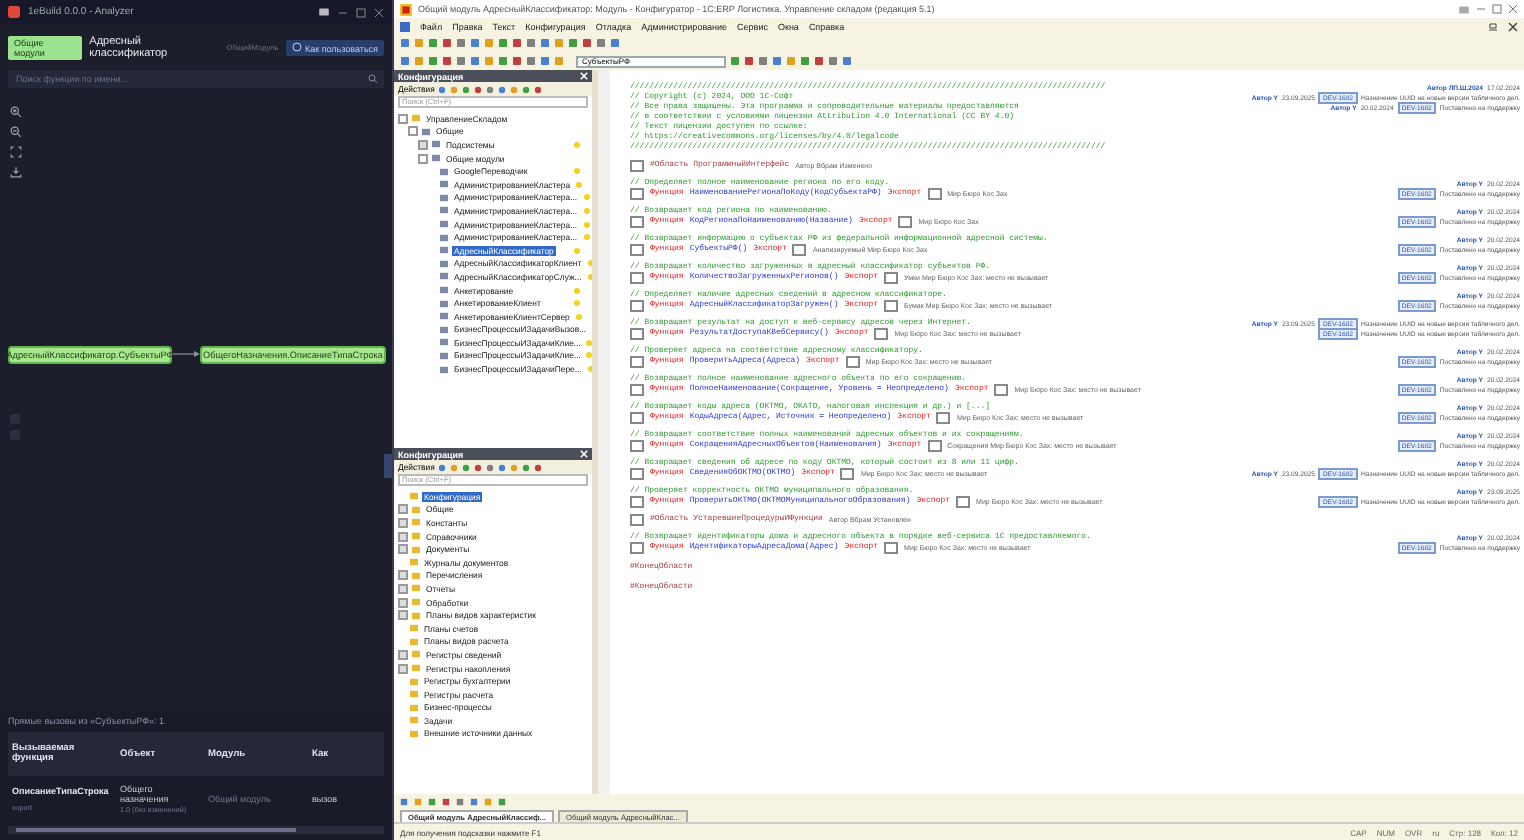  What do you see at coordinates (16, 172) in the screenshot?
I see `download-icon` at bounding box center [16, 172].